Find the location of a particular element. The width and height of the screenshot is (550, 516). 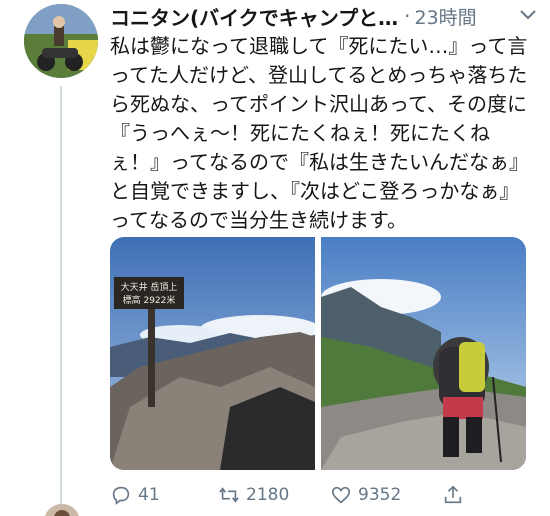

retweet-count: 2180 is located at coordinates (268, 495).